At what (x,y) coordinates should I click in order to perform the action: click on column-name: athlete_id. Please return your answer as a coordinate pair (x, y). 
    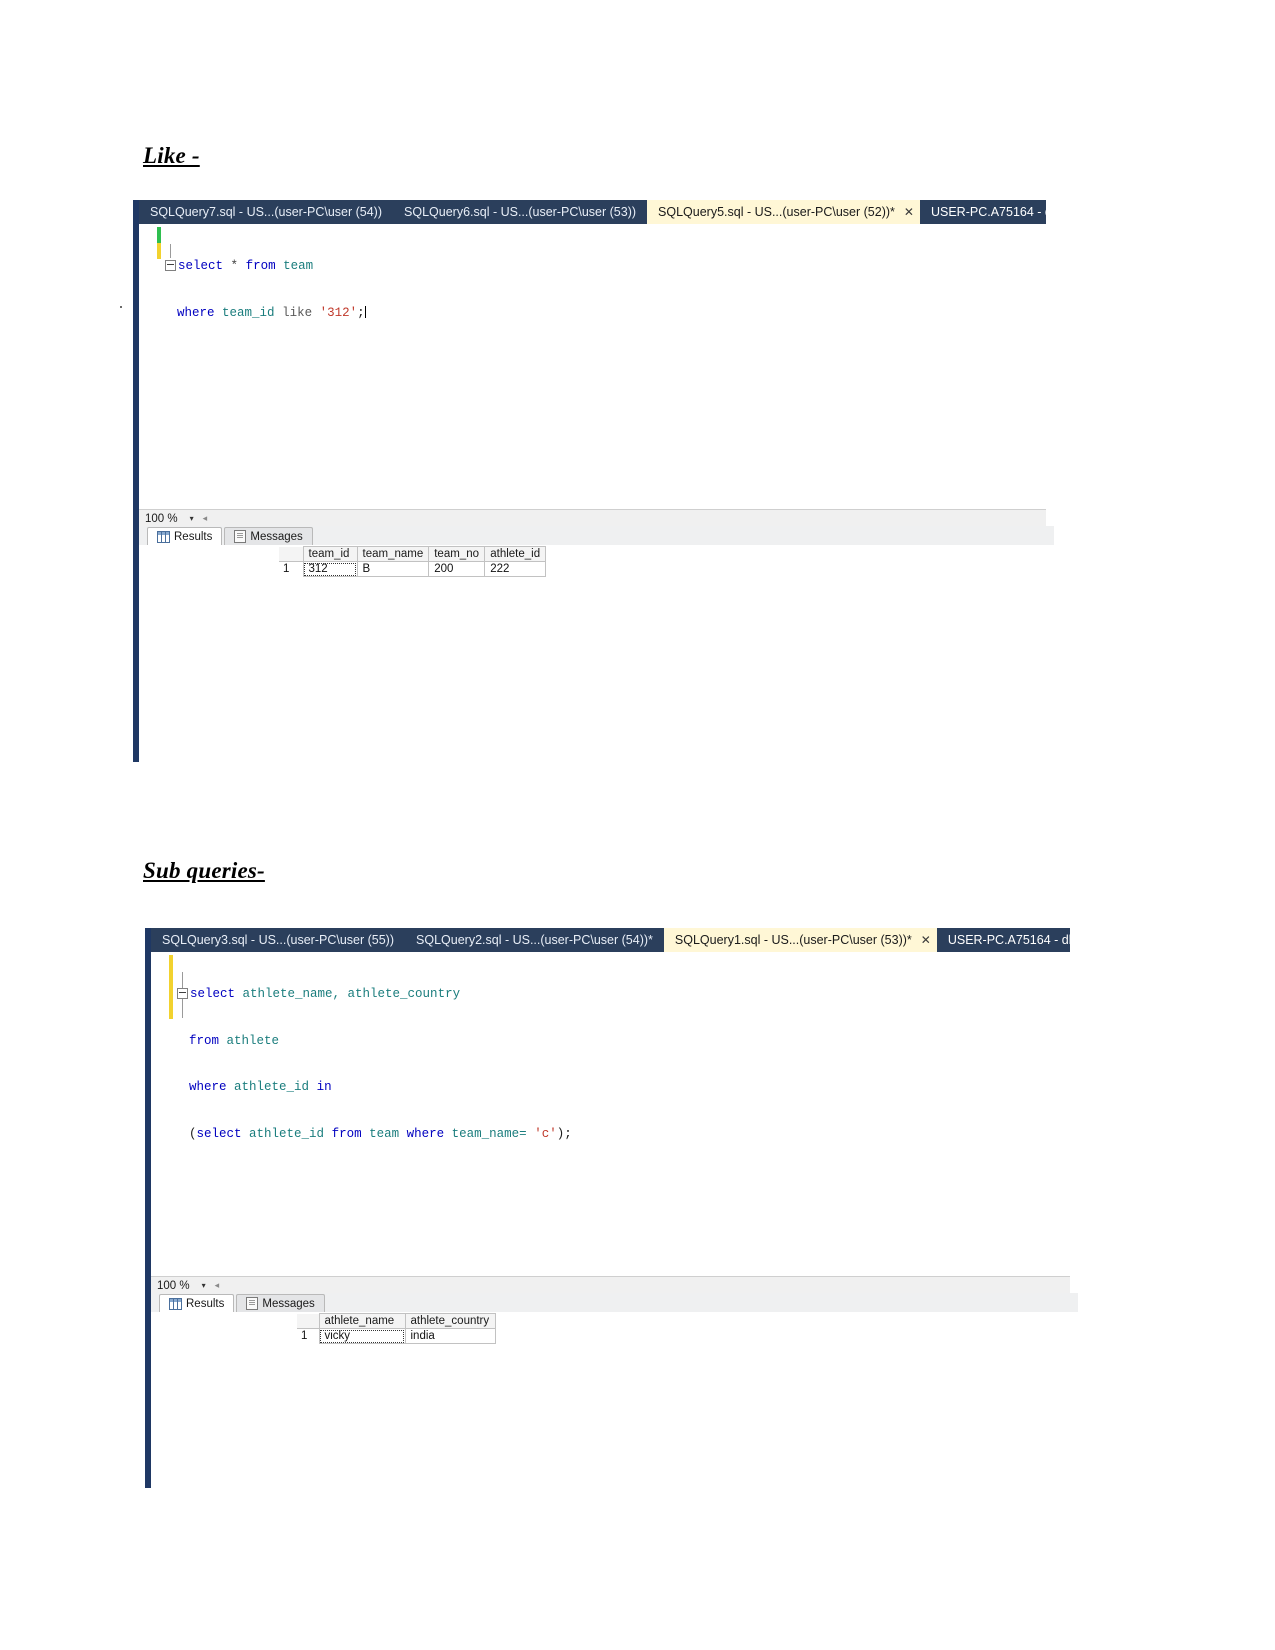
    Looking at the image, I should click on (272, 1087).